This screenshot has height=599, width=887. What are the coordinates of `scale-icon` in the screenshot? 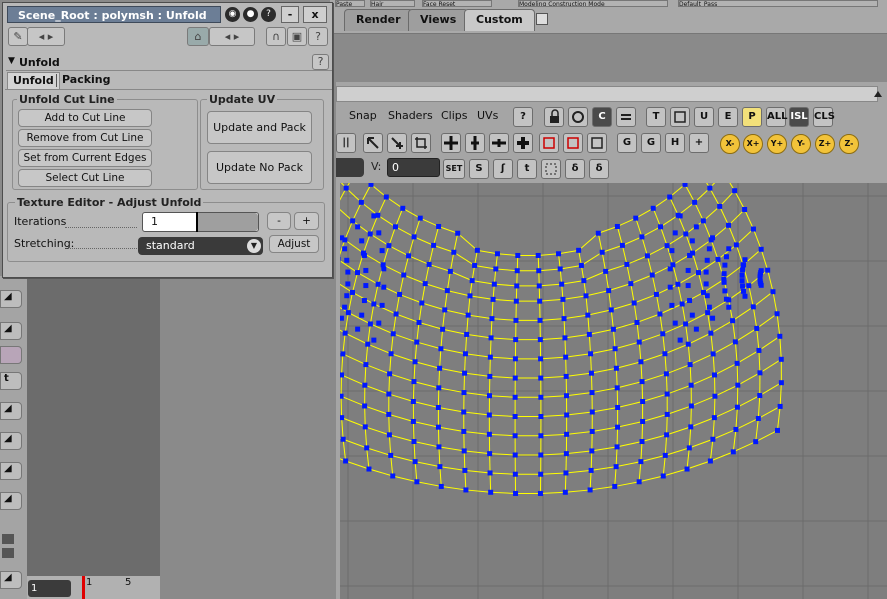 It's located at (451, 143).